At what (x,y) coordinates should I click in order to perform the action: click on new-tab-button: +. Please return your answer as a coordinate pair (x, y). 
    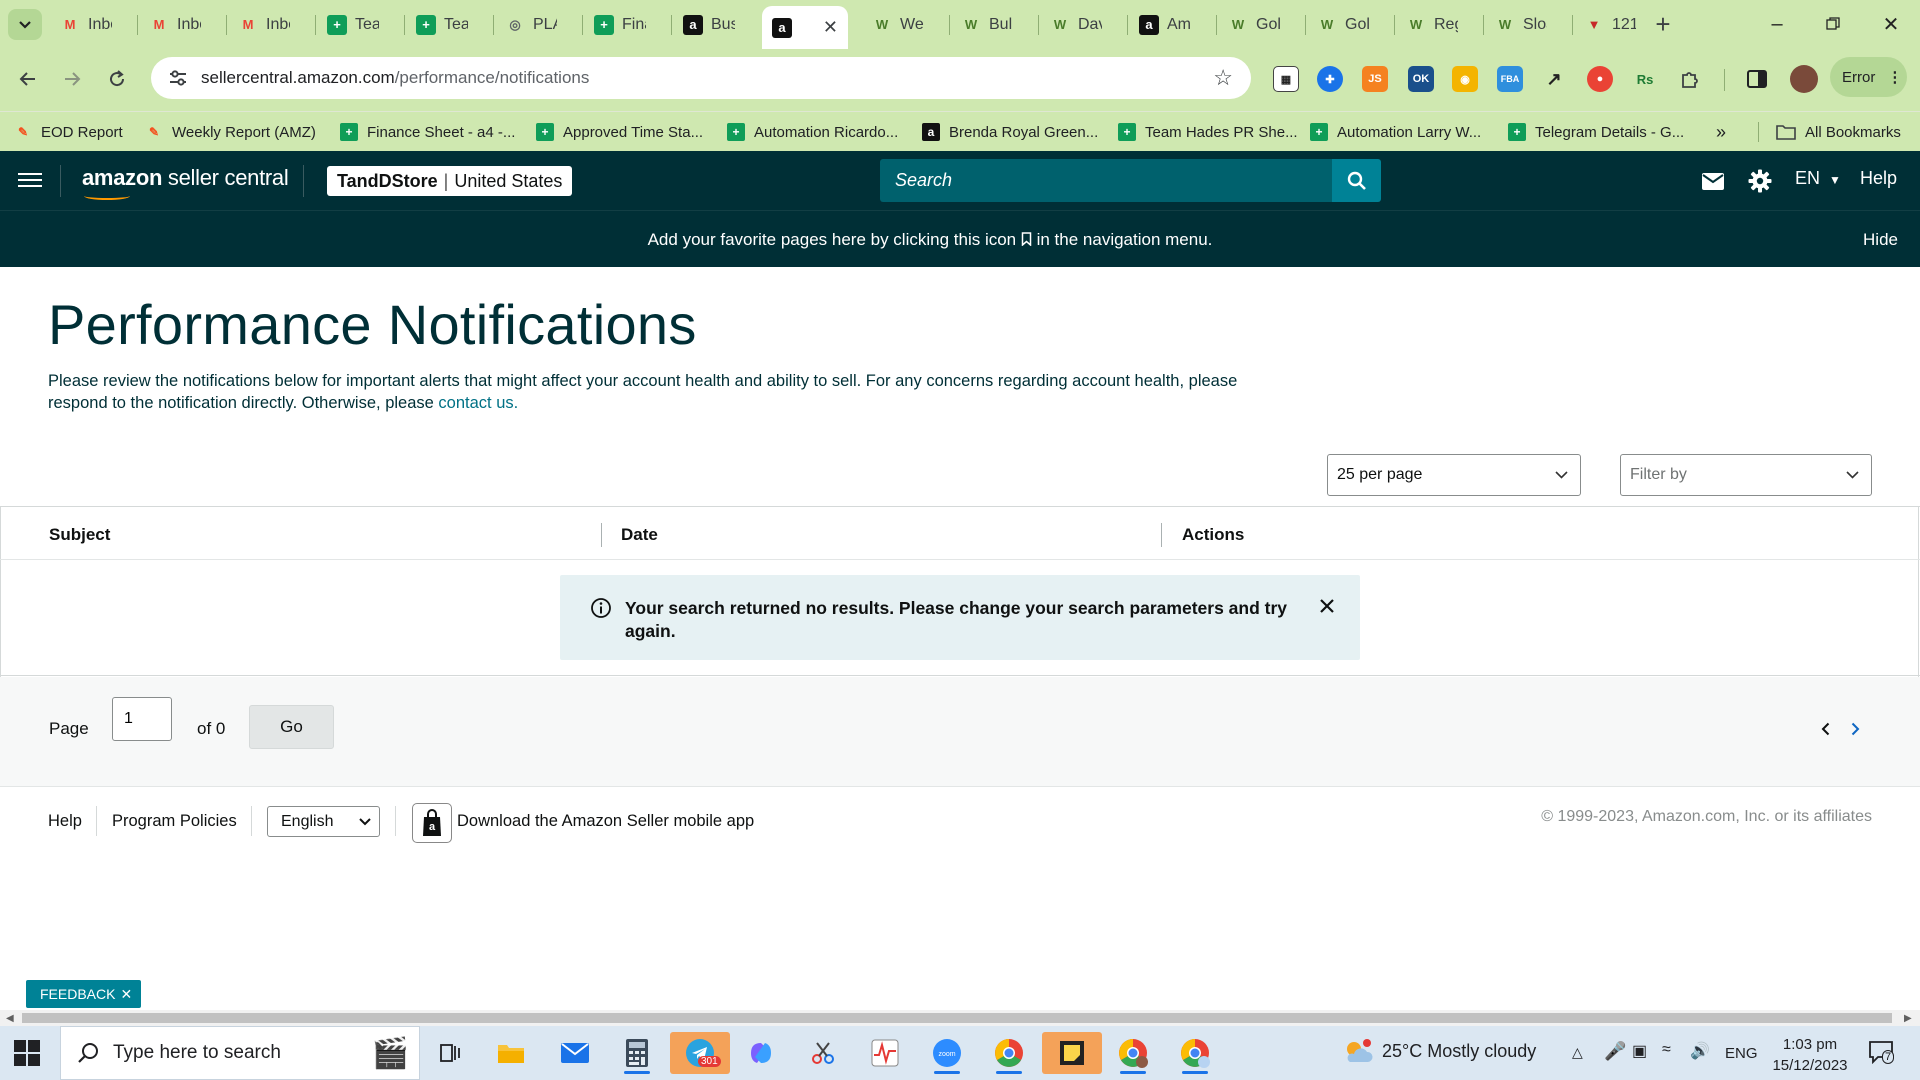
    Looking at the image, I should click on (1663, 25).